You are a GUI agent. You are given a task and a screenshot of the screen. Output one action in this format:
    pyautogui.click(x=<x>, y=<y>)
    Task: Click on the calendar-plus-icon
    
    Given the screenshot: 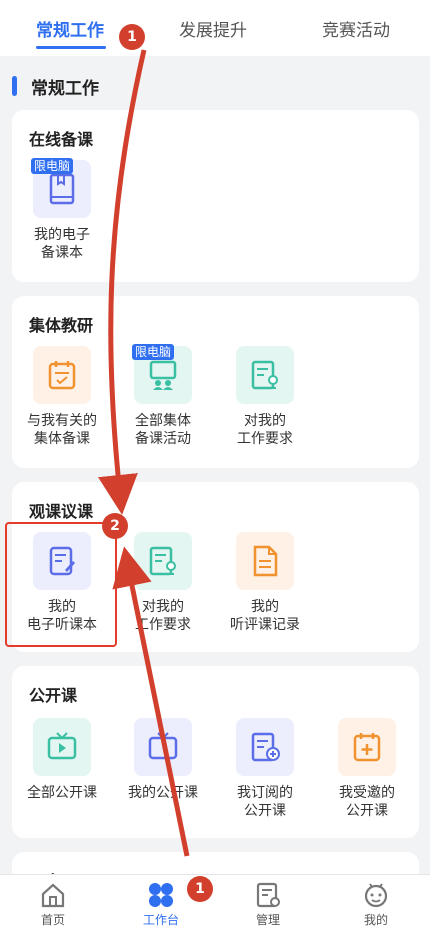 What is the action you would take?
    pyautogui.click(x=367, y=747)
    